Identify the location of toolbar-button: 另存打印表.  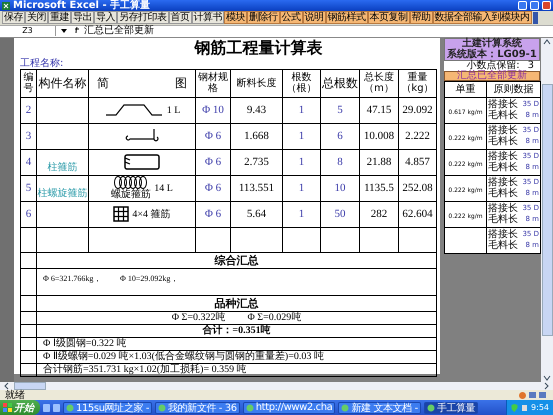
(142, 17).